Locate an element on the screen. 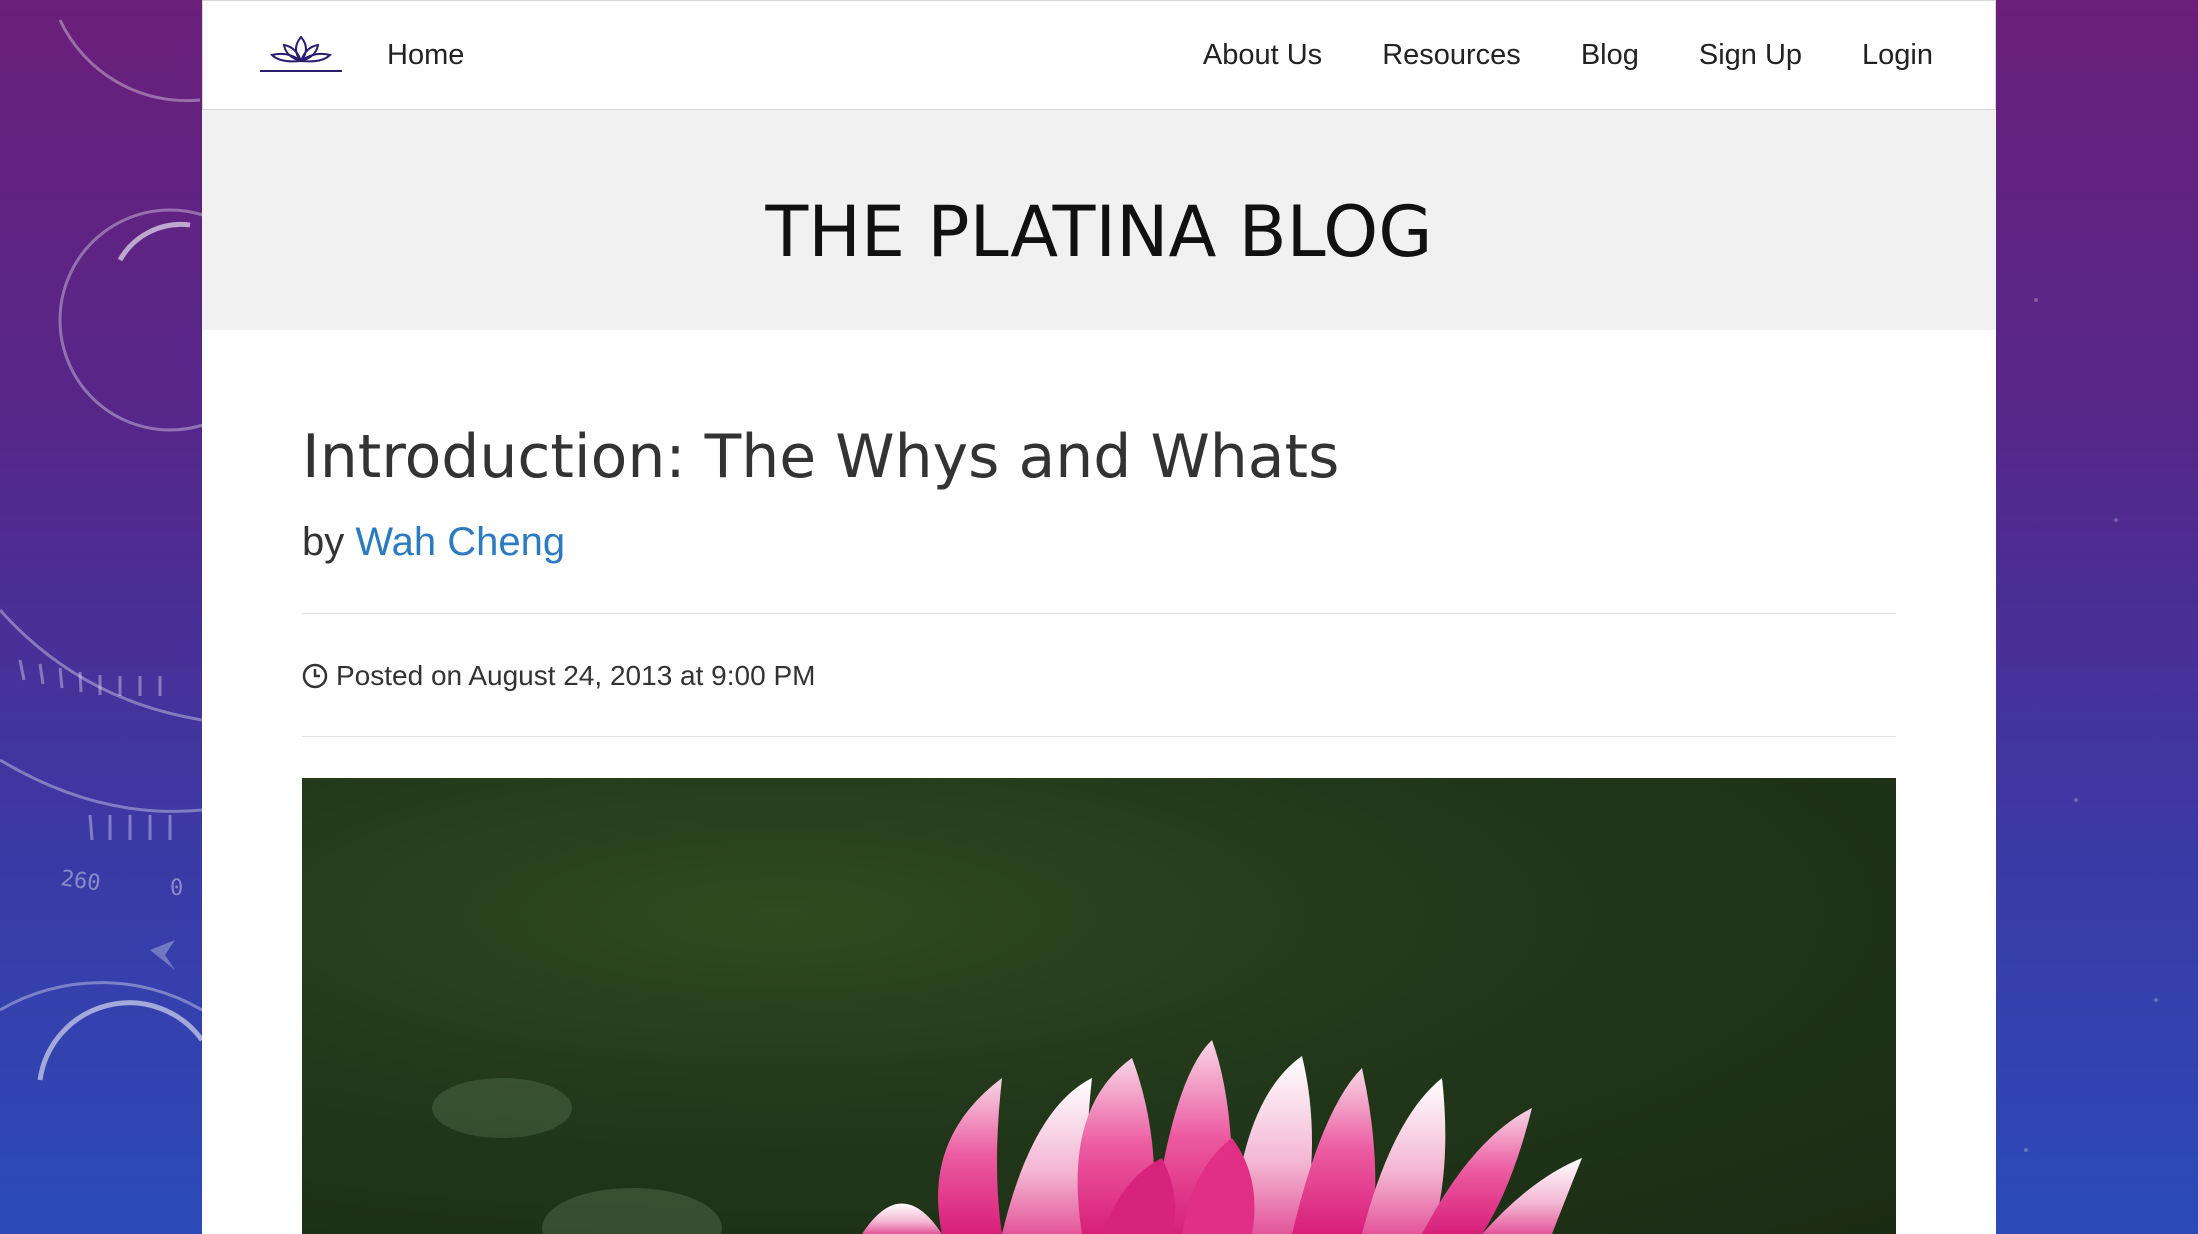 Image resolution: width=2198 pixels, height=1234 pixels. nav-sign-up-link: Sign Up is located at coordinates (1750, 55).